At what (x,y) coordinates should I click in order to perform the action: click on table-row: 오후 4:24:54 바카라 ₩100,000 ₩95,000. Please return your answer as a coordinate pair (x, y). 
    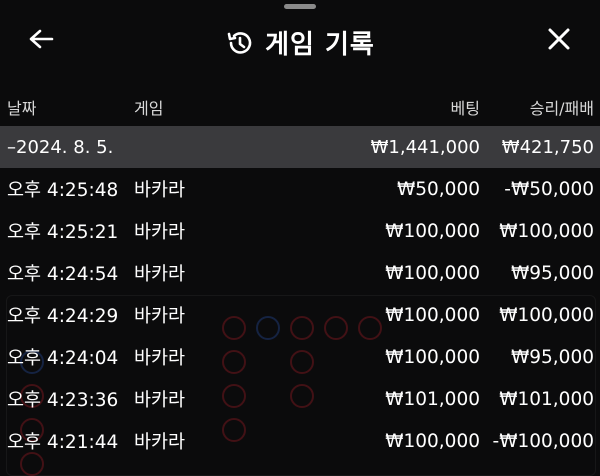
    Looking at the image, I should click on (300, 273).